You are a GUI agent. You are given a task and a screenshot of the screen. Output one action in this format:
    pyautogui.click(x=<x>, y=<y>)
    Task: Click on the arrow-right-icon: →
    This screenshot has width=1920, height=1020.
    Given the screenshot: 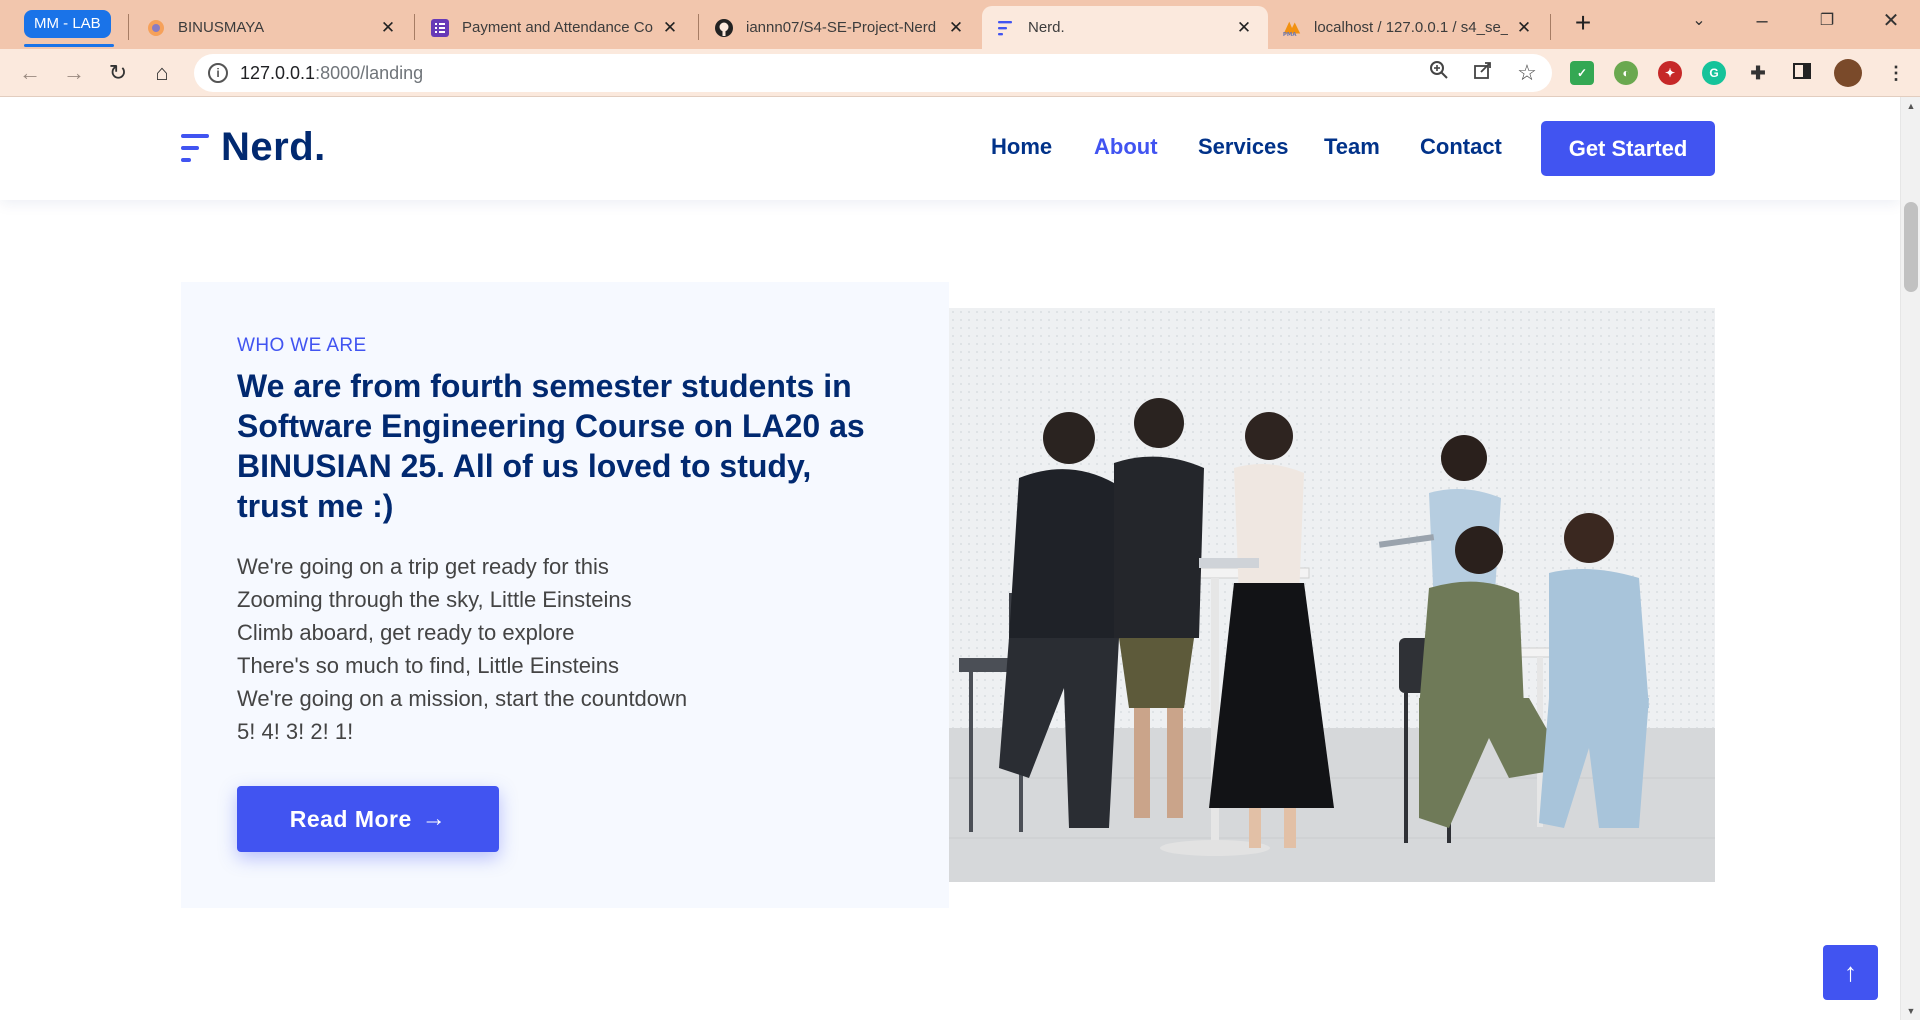 What is the action you would take?
    pyautogui.click(x=434, y=818)
    